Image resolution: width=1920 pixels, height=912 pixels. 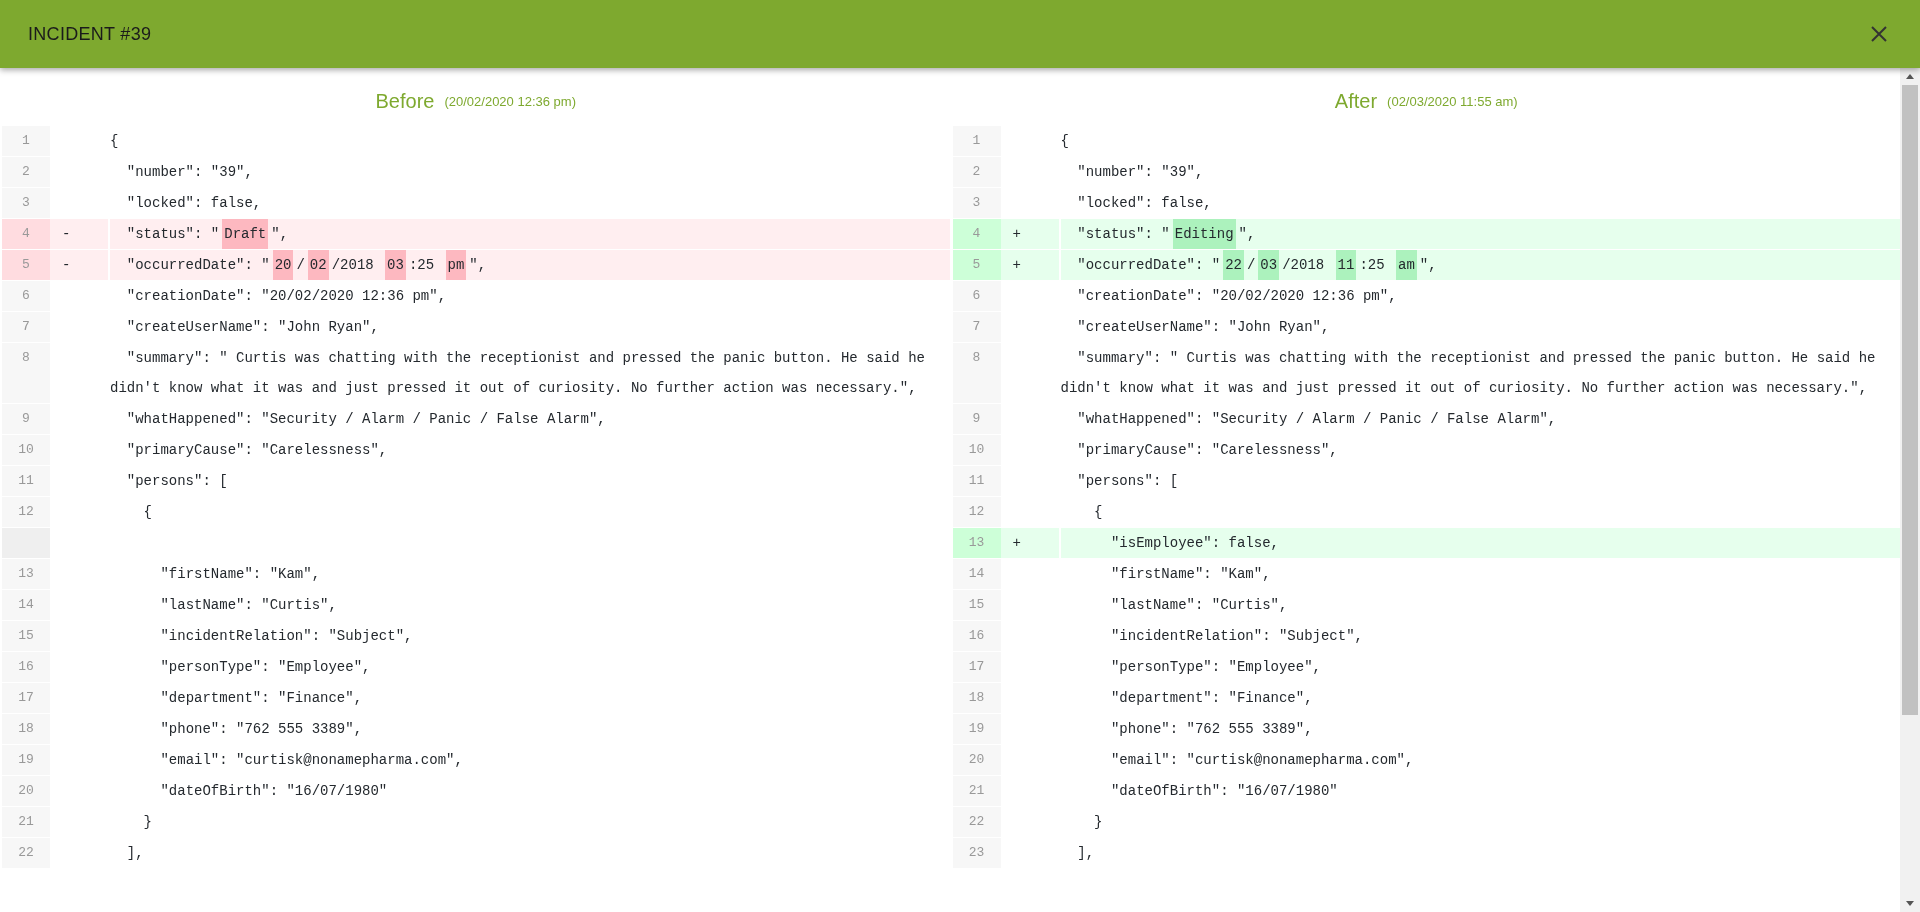 What do you see at coordinates (976, 853) in the screenshot?
I see `line-number: 23` at bounding box center [976, 853].